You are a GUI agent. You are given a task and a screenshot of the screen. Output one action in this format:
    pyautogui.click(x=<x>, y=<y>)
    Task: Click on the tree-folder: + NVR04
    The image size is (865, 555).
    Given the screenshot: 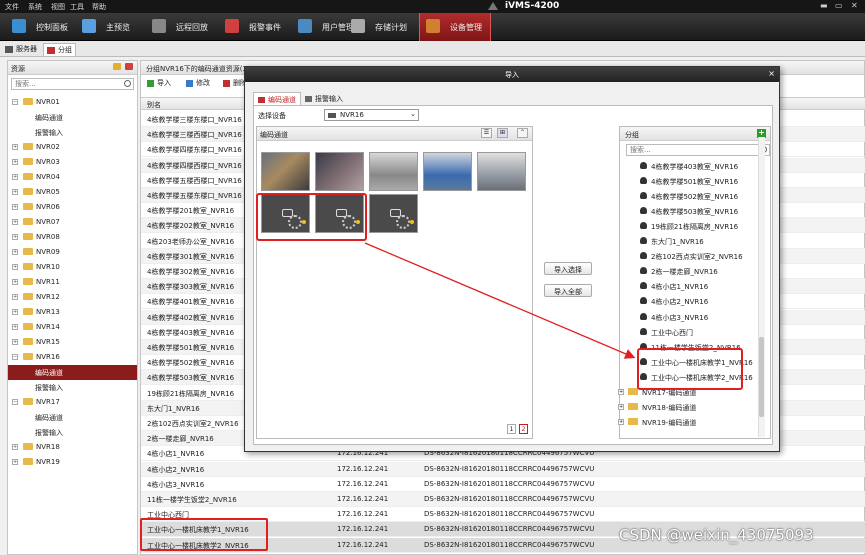 What is the action you would take?
    pyautogui.click(x=72, y=177)
    